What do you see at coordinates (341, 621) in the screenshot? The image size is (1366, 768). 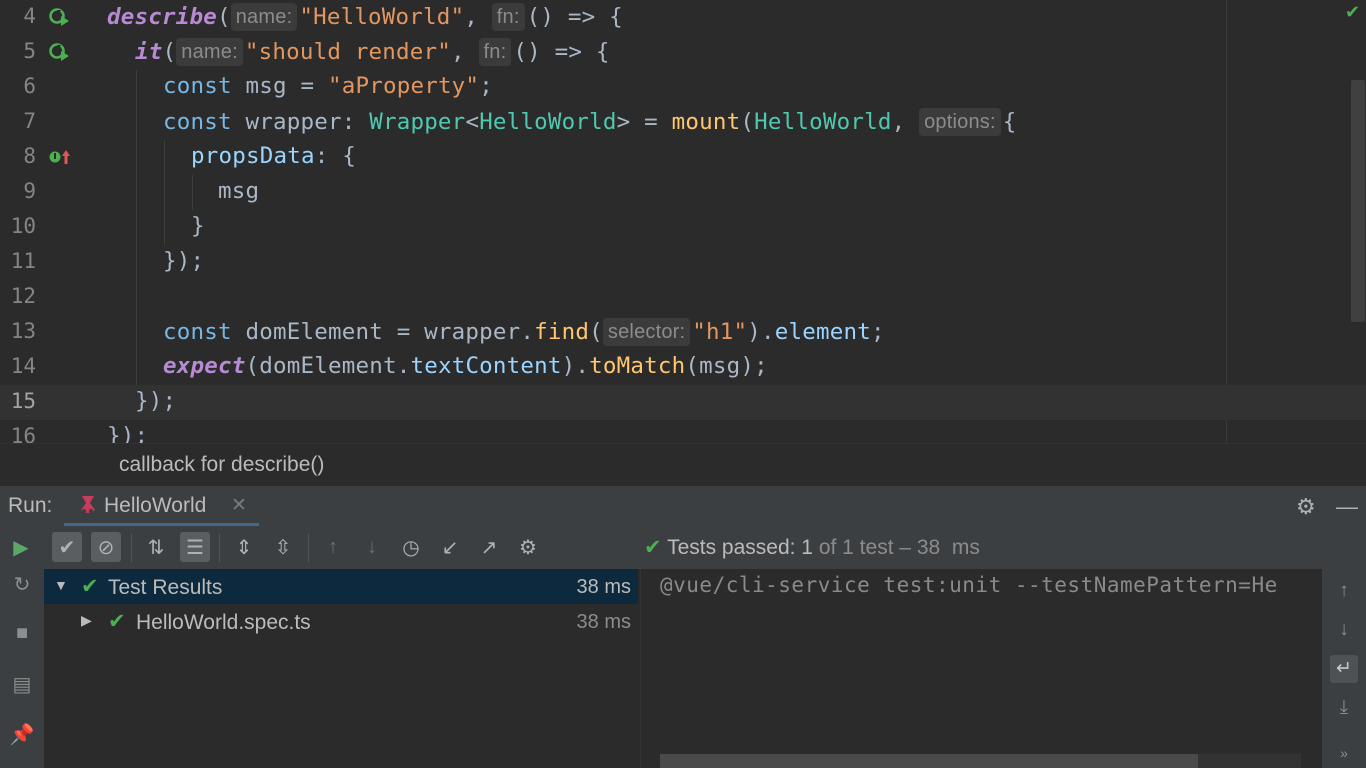 I see `tree-row-spec-file: ▶ ✔ HelloWorld.spec.ts 38 ms` at bounding box center [341, 621].